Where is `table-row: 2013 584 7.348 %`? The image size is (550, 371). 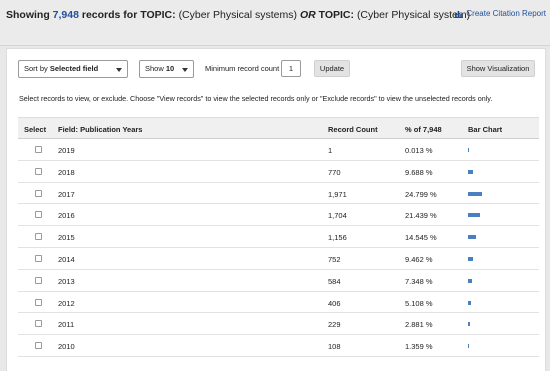 table-row: 2013 584 7.348 % is located at coordinates (278, 281).